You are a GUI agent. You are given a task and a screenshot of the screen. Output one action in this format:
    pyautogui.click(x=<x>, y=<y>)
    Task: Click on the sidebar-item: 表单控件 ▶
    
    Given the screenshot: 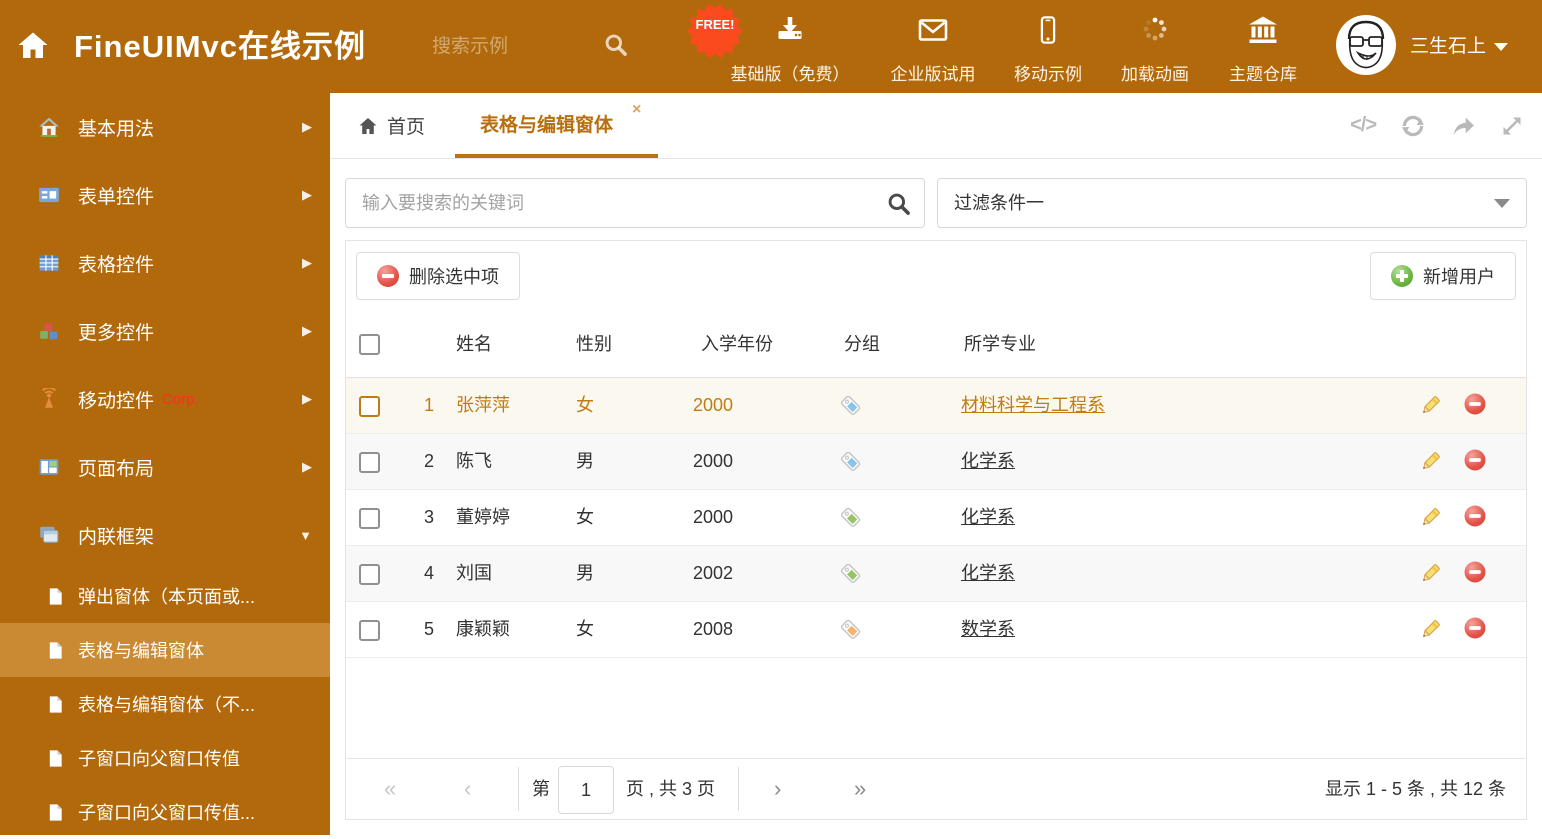 What is the action you would take?
    pyautogui.click(x=165, y=195)
    